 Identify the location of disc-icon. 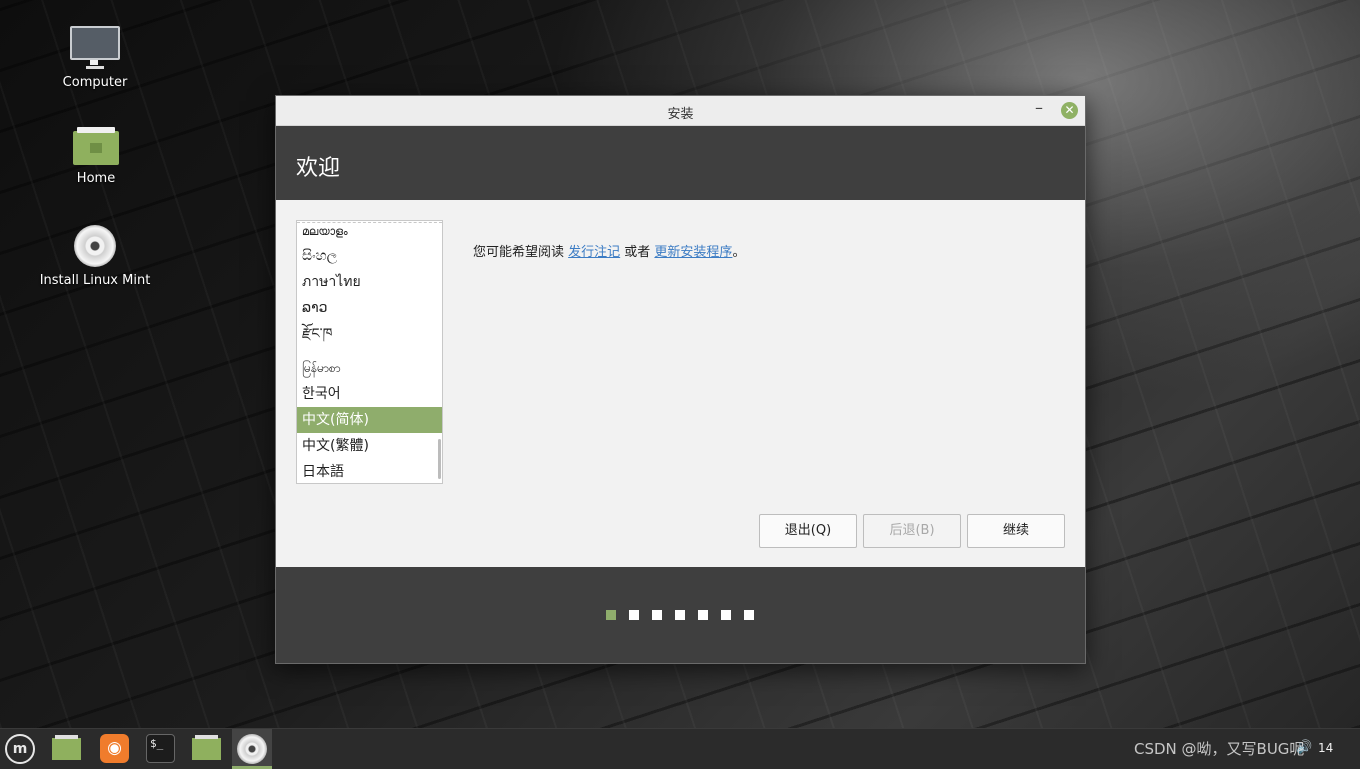
(95, 246).